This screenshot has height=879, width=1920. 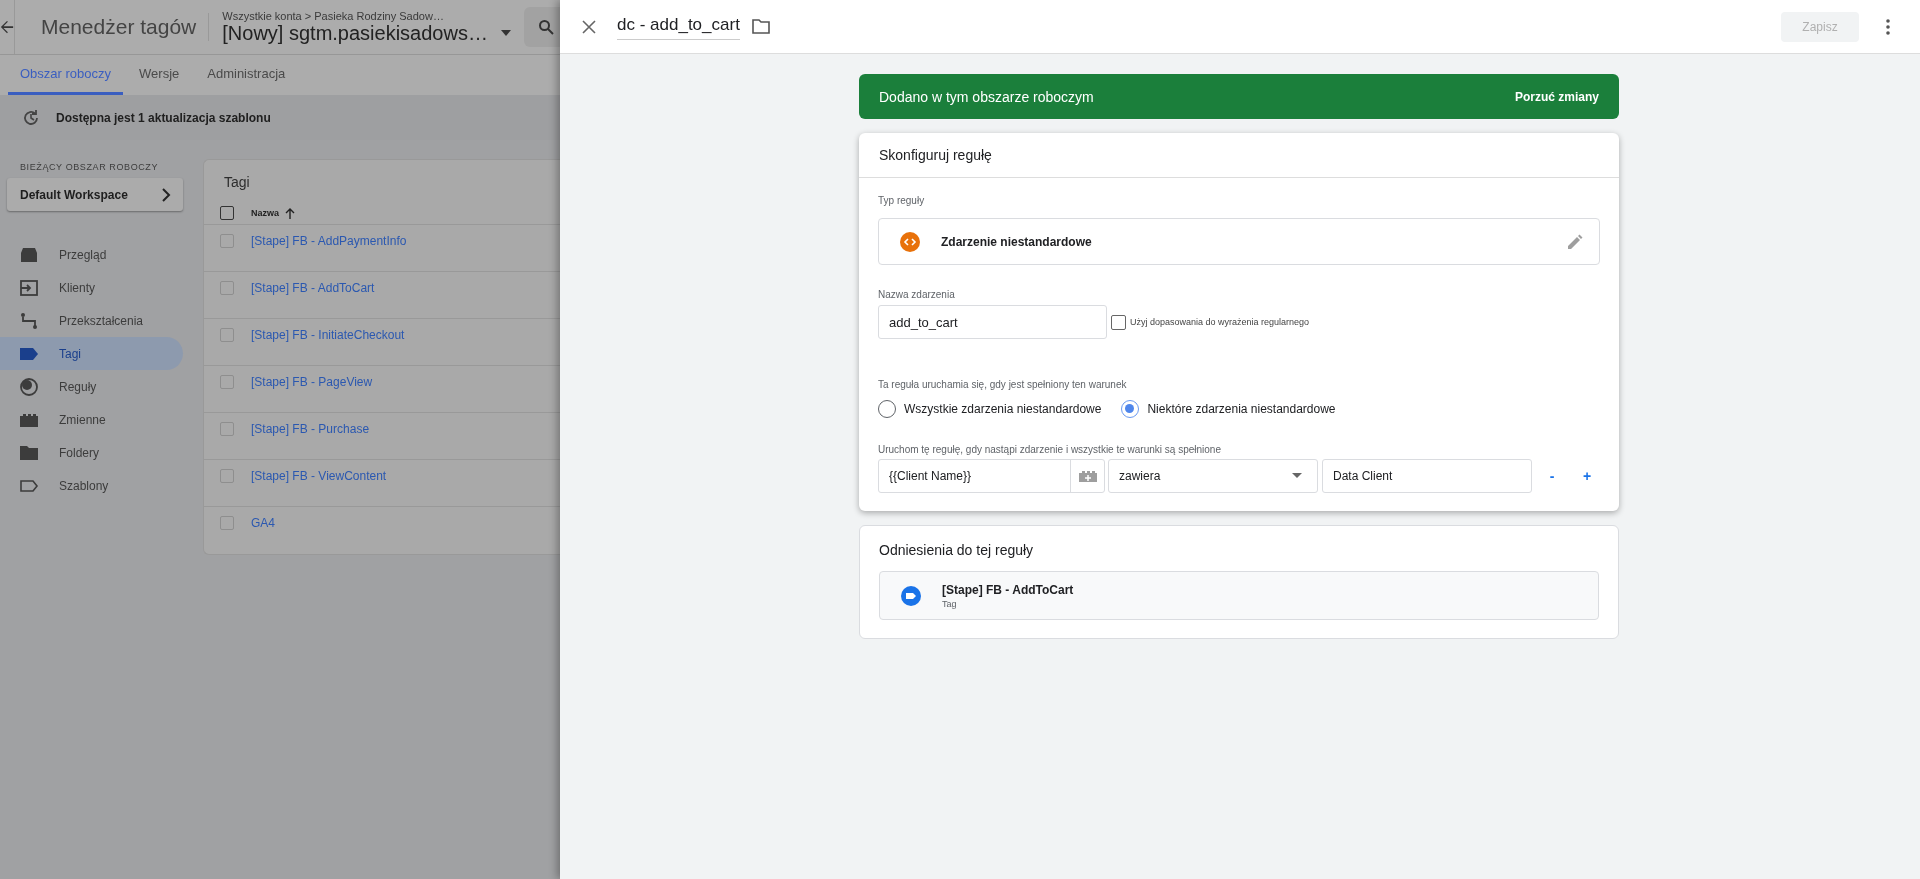 I want to click on sidebar-item: Przegląd, so click(x=91, y=254).